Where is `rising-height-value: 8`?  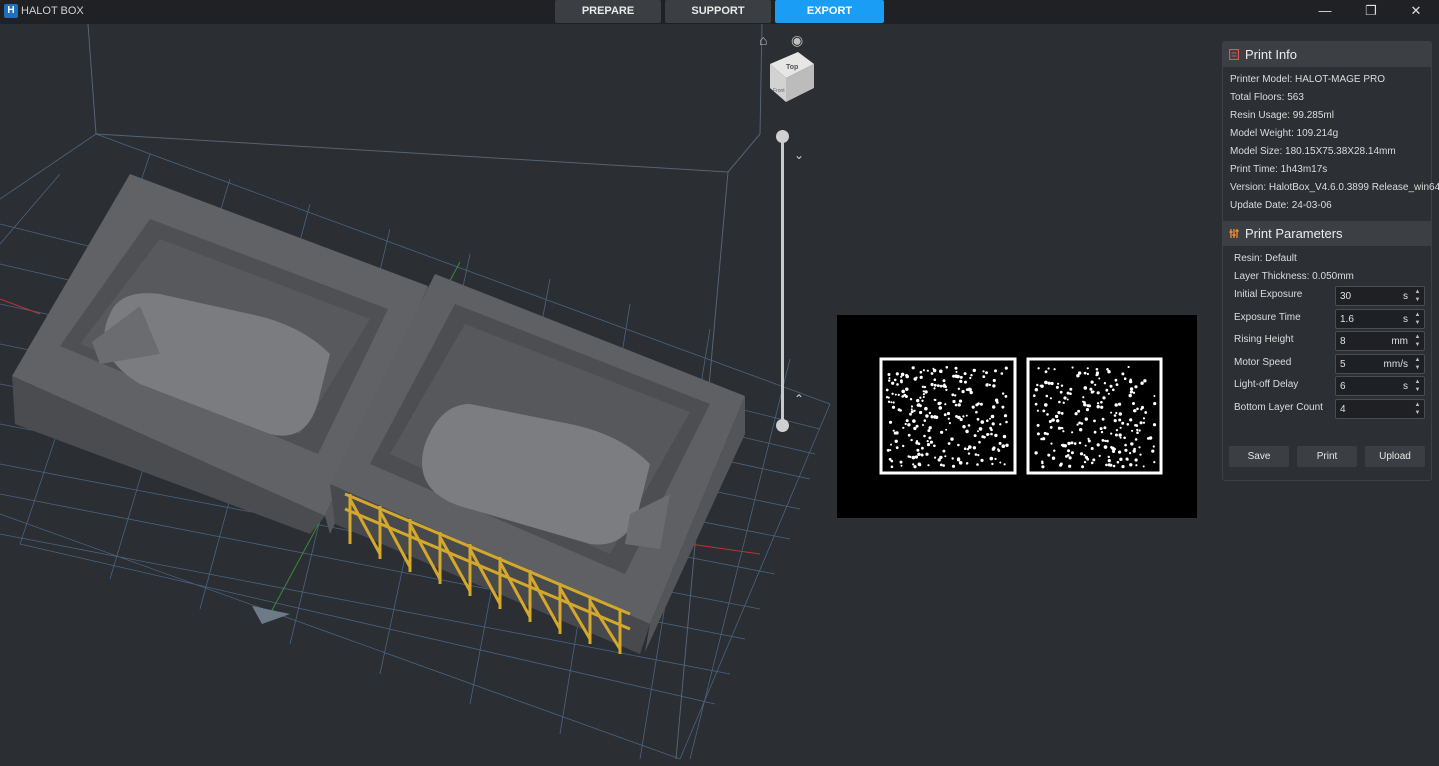 rising-height-value: 8 is located at coordinates (1343, 341).